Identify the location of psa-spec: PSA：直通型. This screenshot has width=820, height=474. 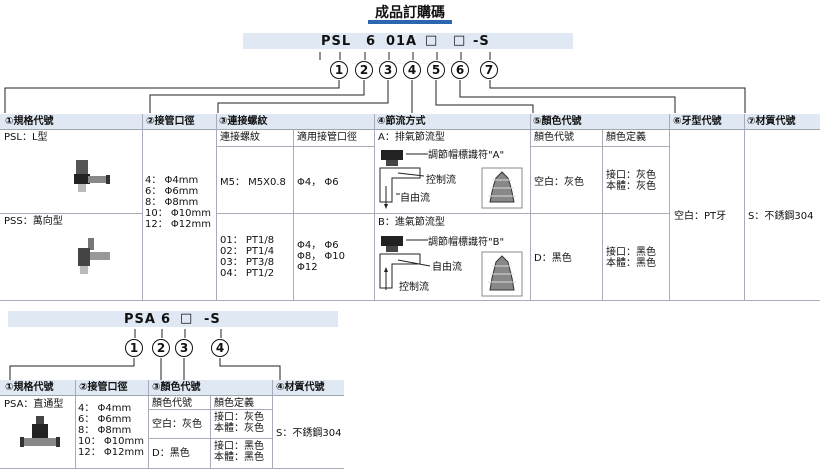
(34, 404).